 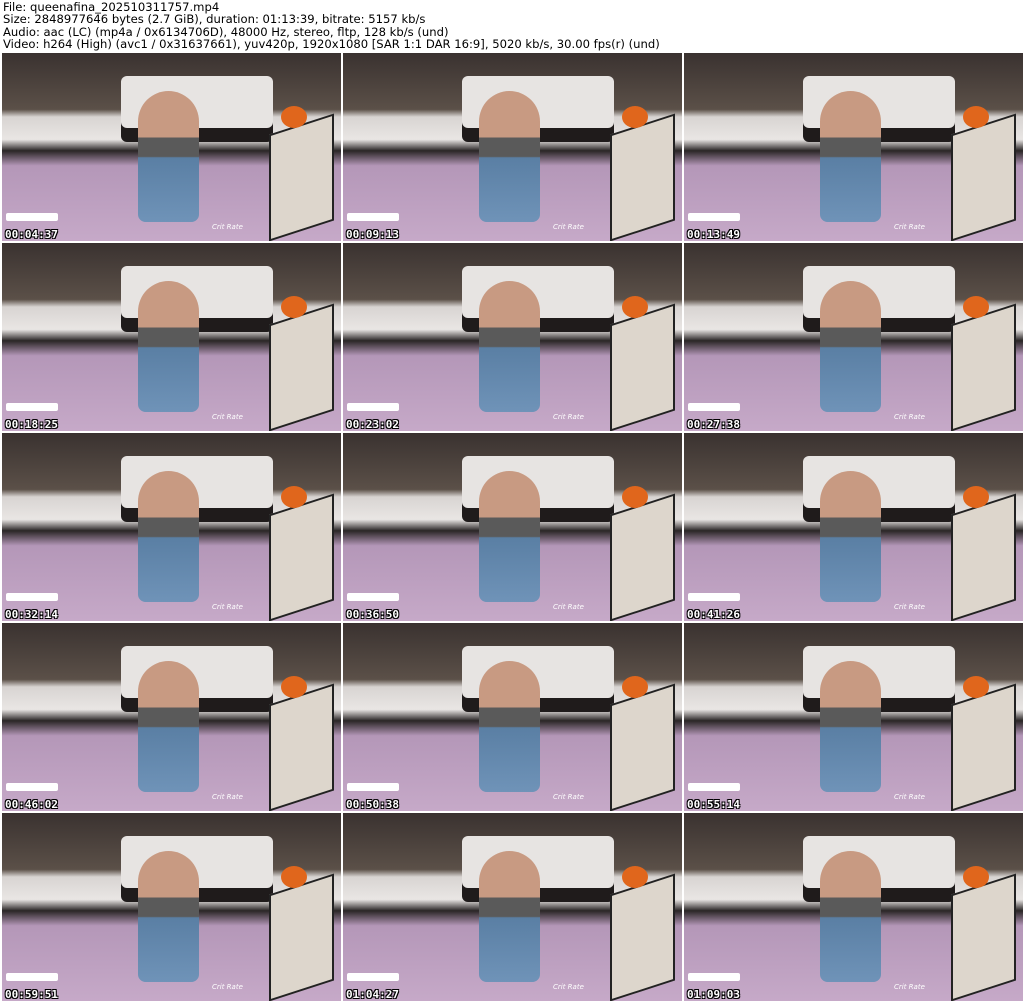 What do you see at coordinates (372, 234) in the screenshot?
I see `thumbnail-timestamp: 00:09:13` at bounding box center [372, 234].